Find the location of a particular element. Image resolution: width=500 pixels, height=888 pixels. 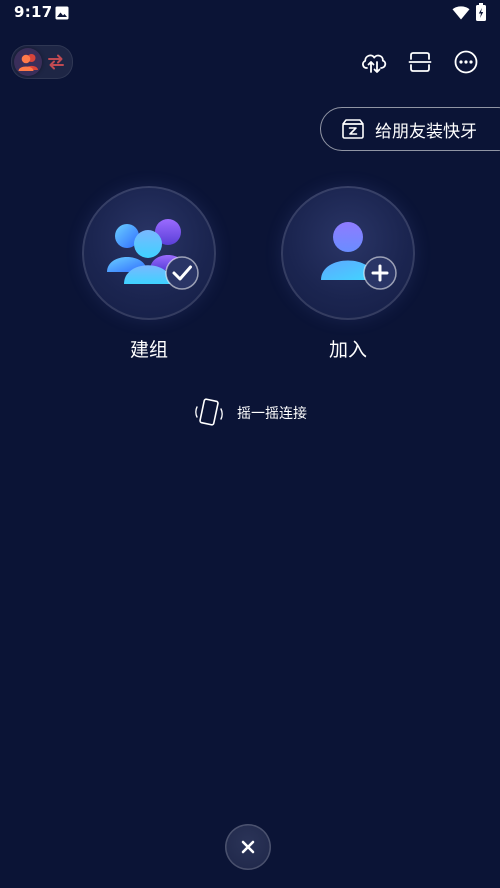

close-icon is located at coordinates (248, 847).